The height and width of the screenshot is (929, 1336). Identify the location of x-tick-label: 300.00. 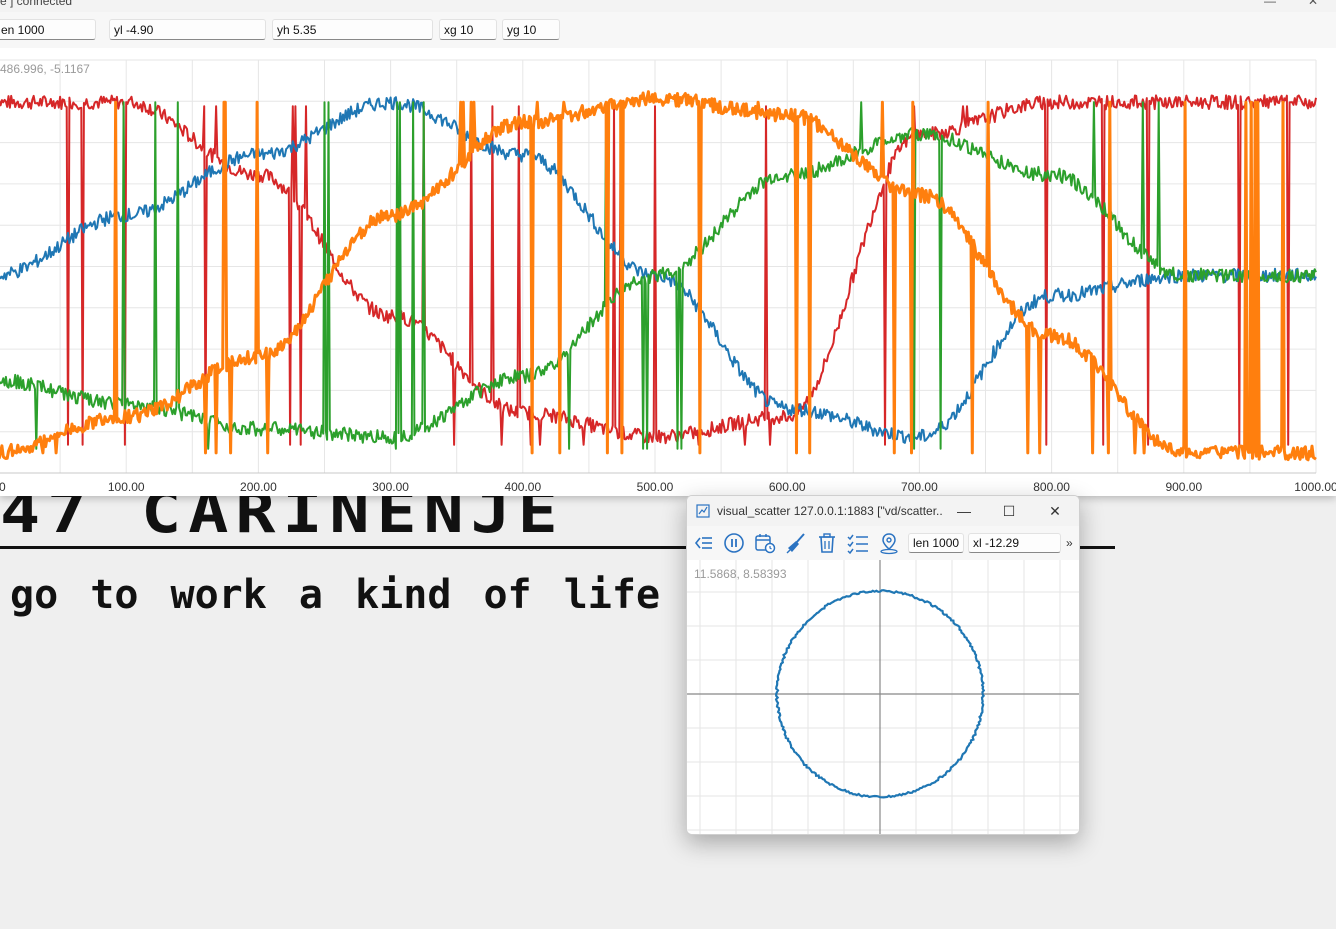
(390, 487).